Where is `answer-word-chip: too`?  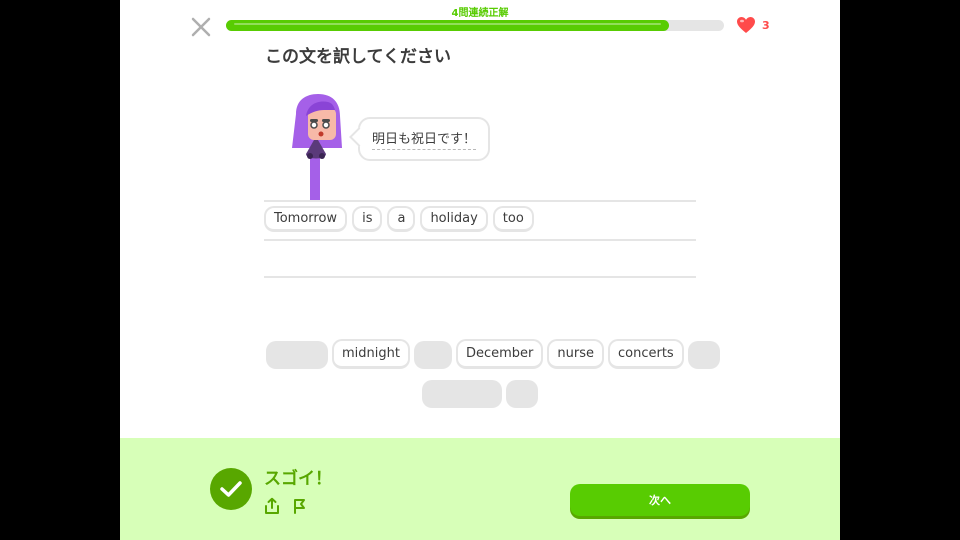 answer-word-chip: too is located at coordinates (513, 219).